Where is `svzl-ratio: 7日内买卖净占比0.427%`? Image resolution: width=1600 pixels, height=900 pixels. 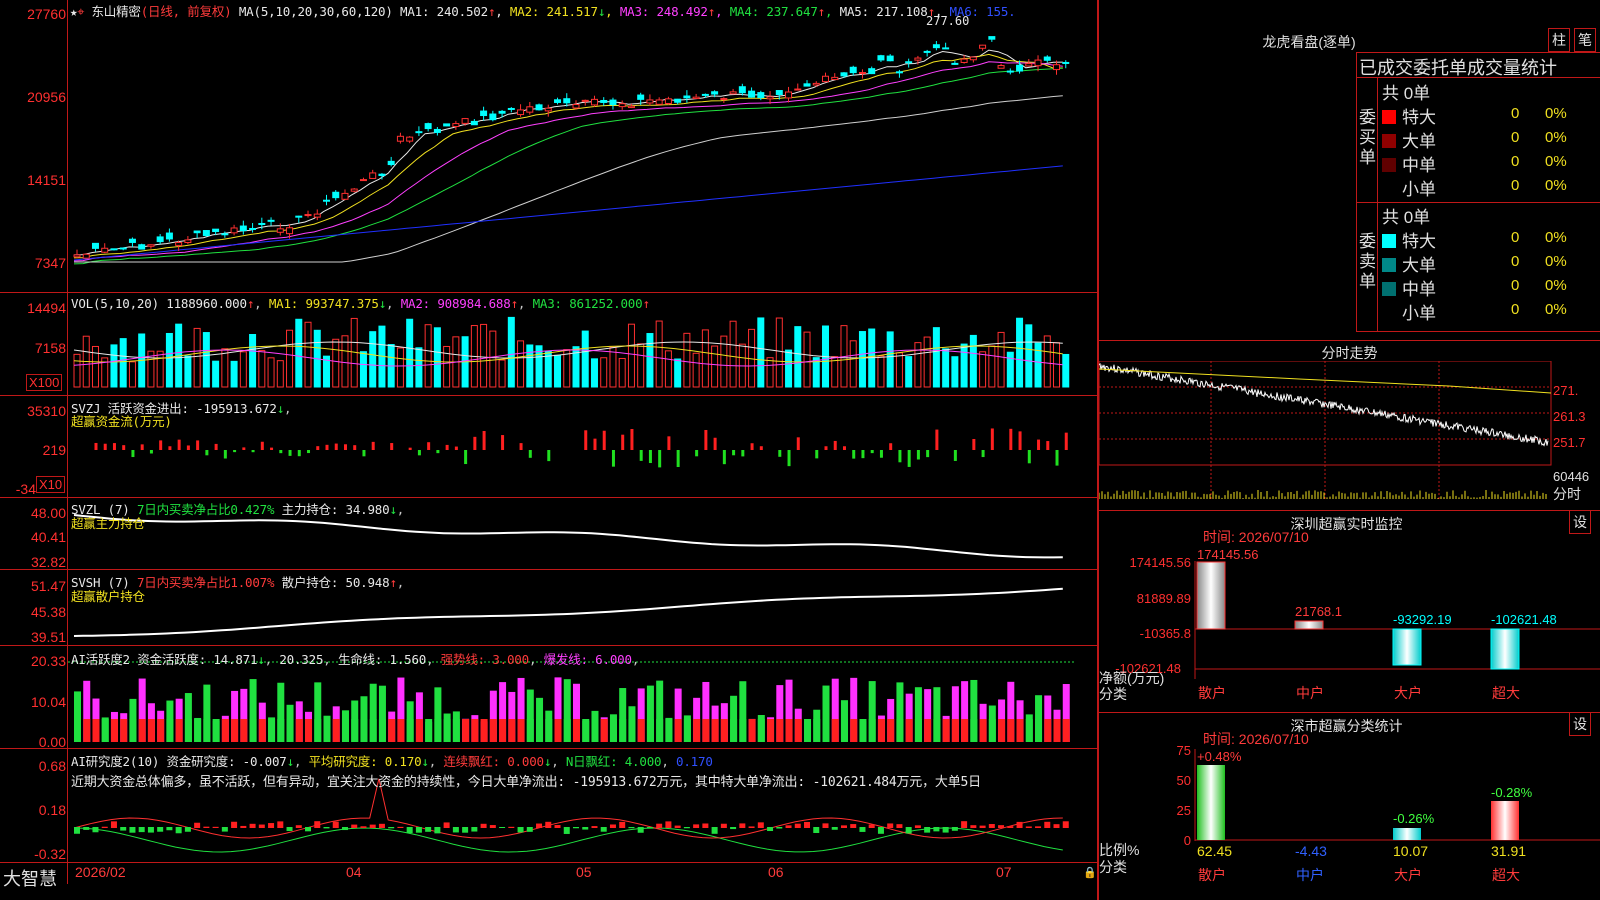 svzl-ratio: 7日内买卖净占比0.427% is located at coordinates (205, 509).